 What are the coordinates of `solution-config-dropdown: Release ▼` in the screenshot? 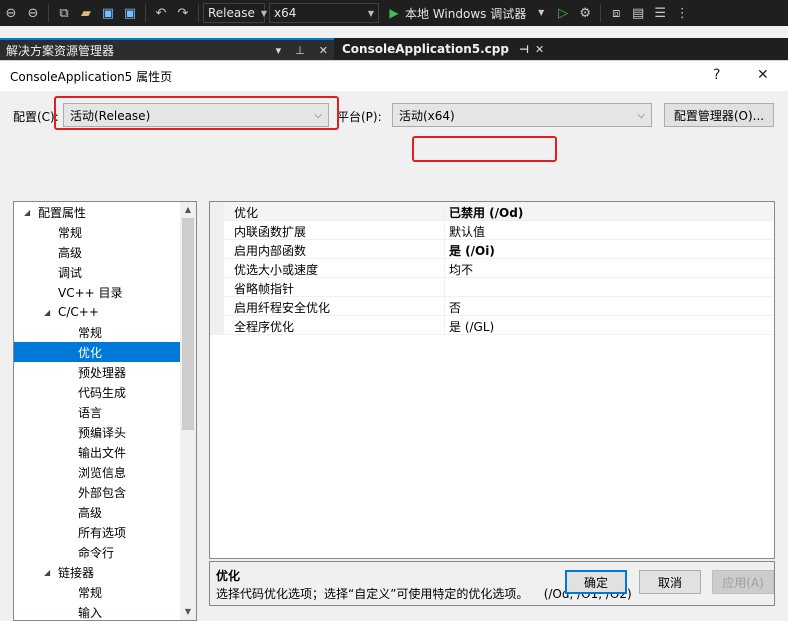 It's located at (235, 13).